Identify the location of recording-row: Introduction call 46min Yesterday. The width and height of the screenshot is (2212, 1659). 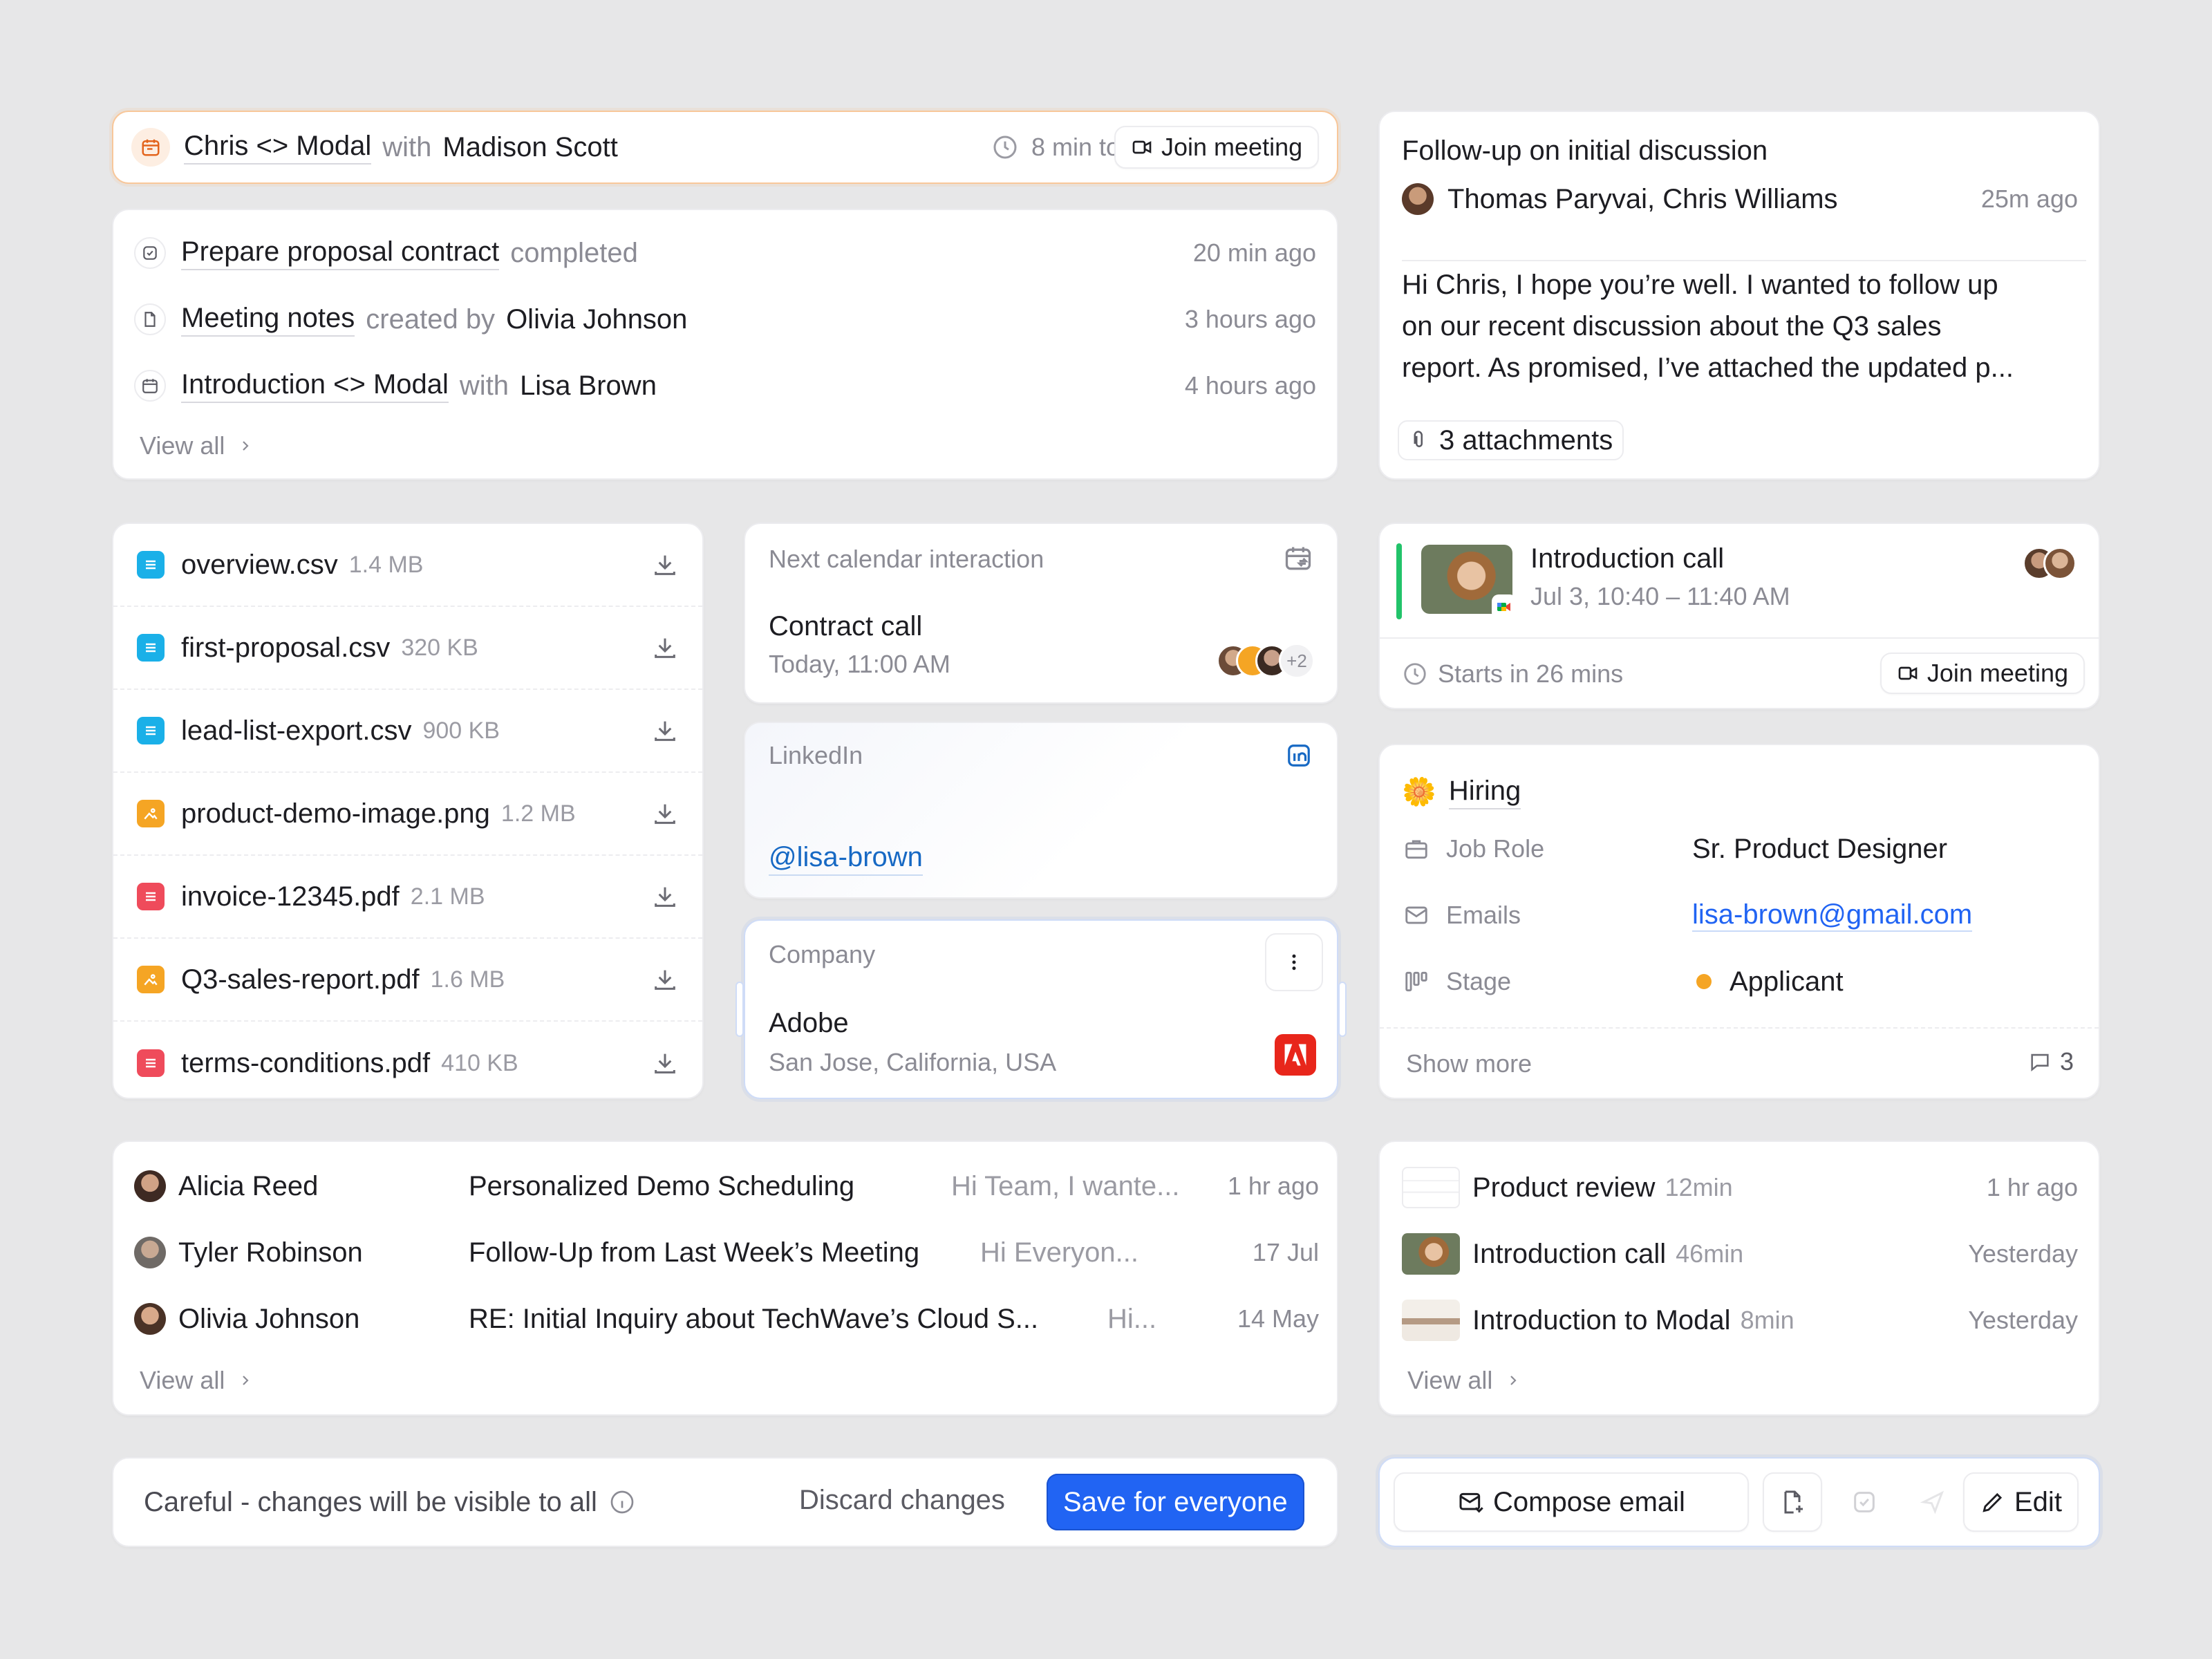
(1740, 1254).